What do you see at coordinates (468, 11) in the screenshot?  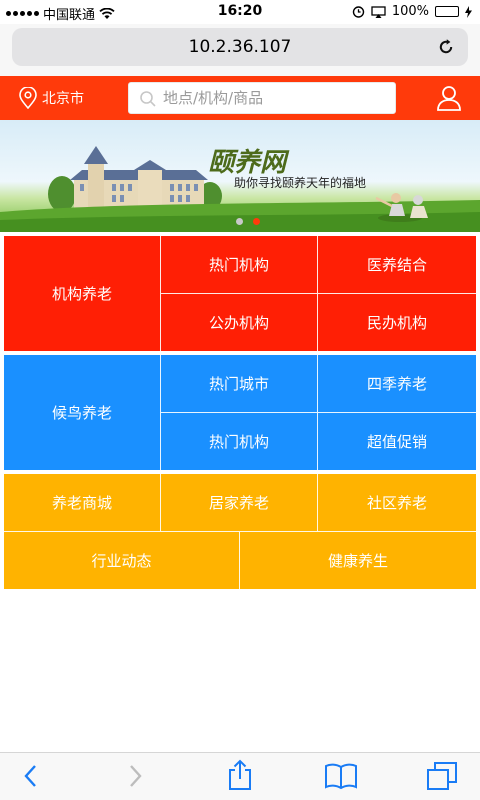 I see `charging-icon` at bounding box center [468, 11].